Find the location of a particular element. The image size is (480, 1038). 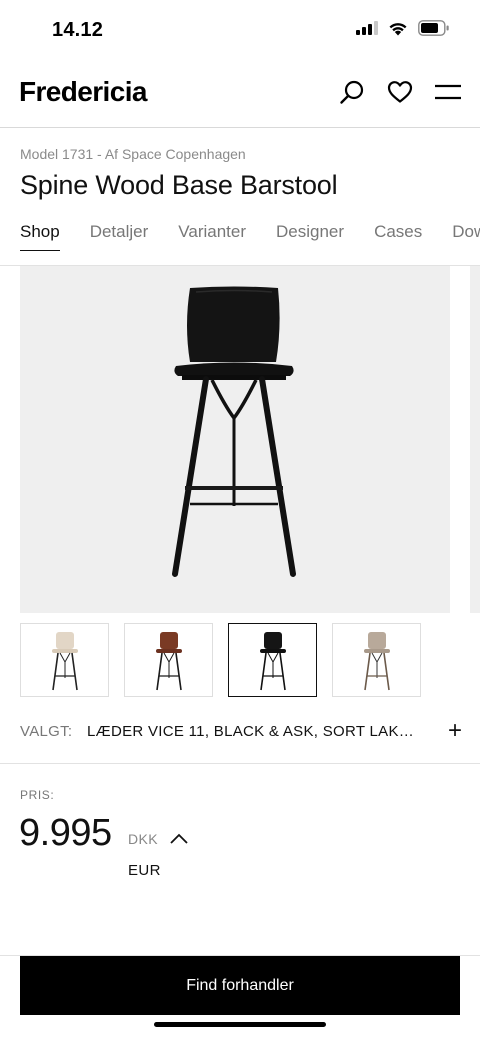

tab-detaljer: Detaljer is located at coordinates (119, 236).